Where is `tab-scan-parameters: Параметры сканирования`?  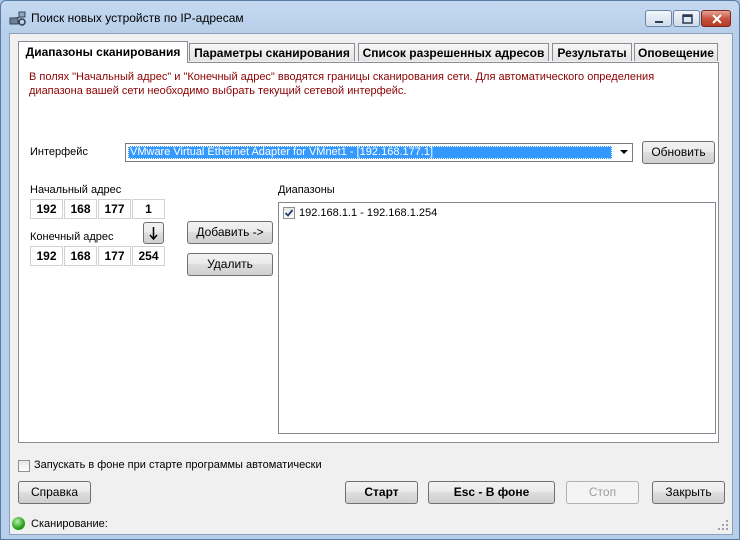
tab-scan-parameters: Параметры сканирования is located at coordinates (272, 52).